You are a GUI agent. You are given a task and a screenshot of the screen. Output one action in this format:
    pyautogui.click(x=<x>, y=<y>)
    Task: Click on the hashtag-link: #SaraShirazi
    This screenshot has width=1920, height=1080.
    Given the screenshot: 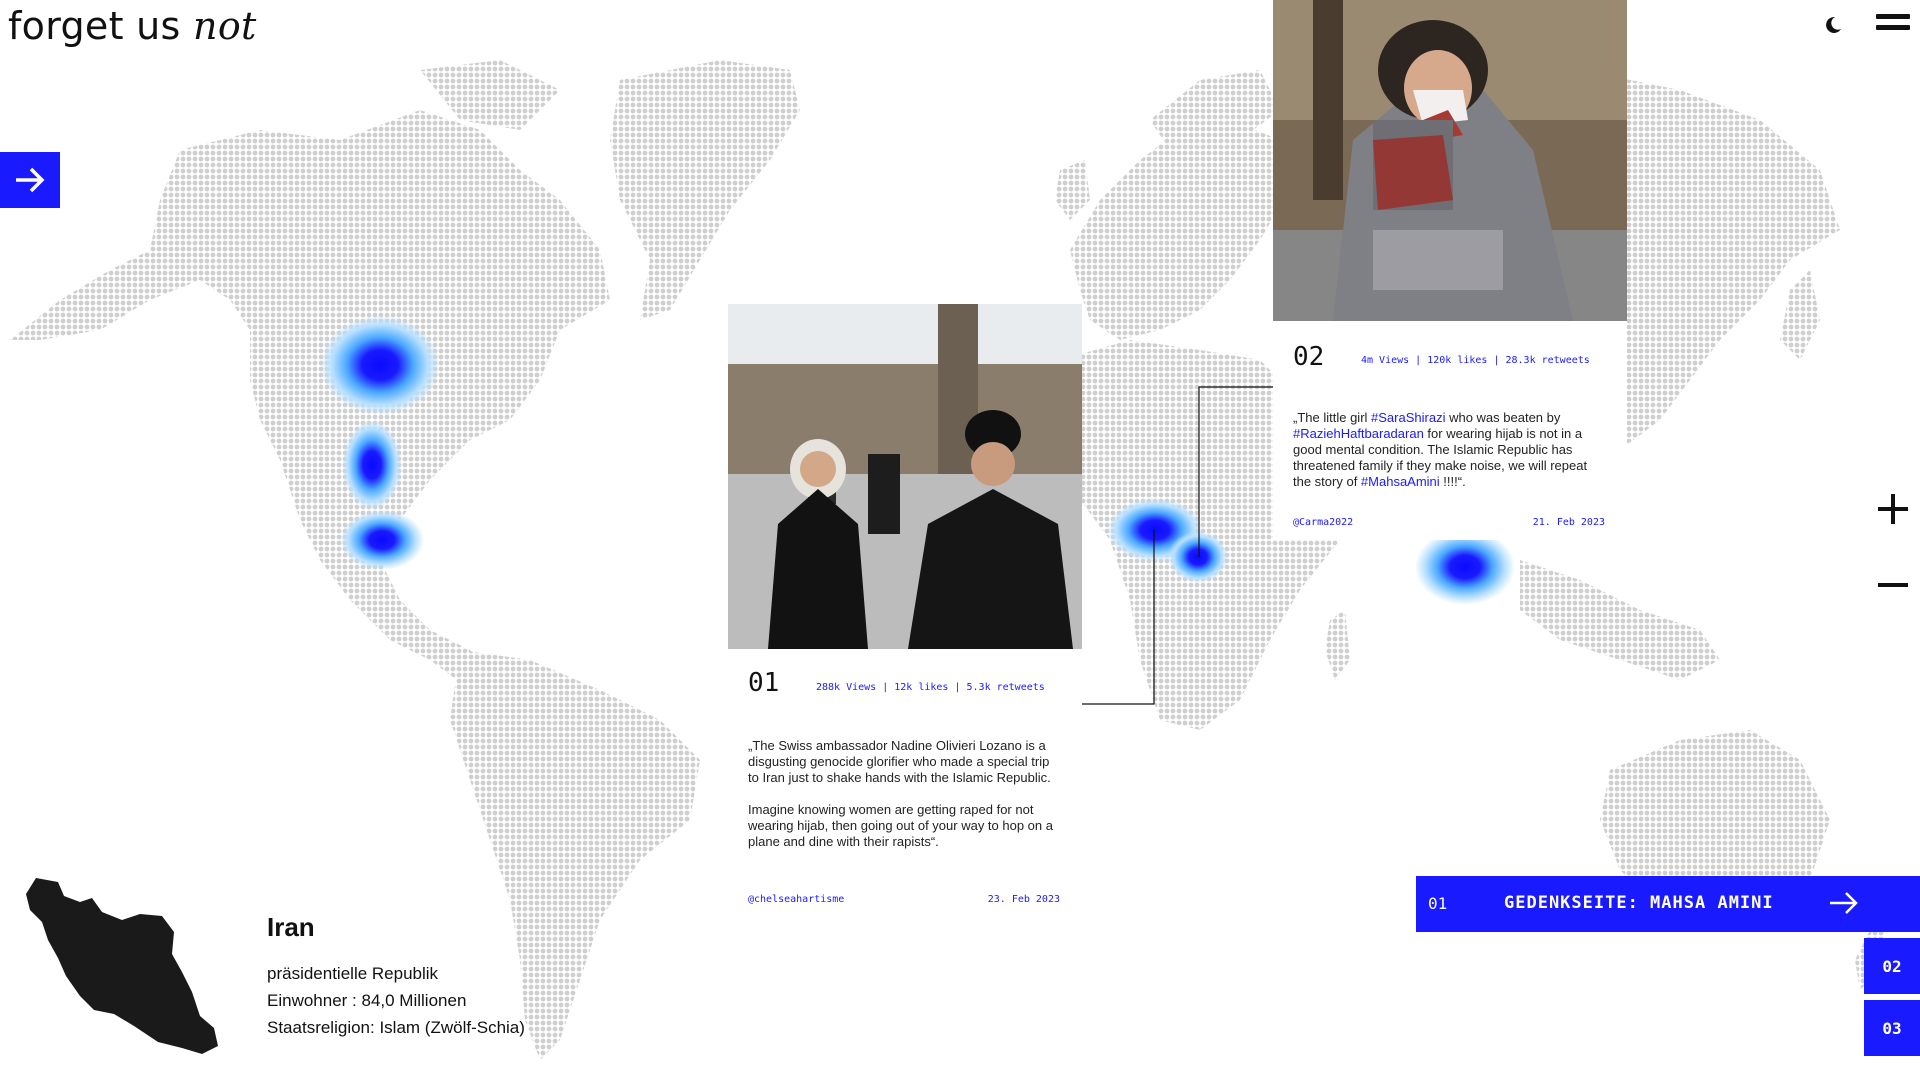 What is the action you would take?
    pyautogui.click(x=1408, y=417)
    